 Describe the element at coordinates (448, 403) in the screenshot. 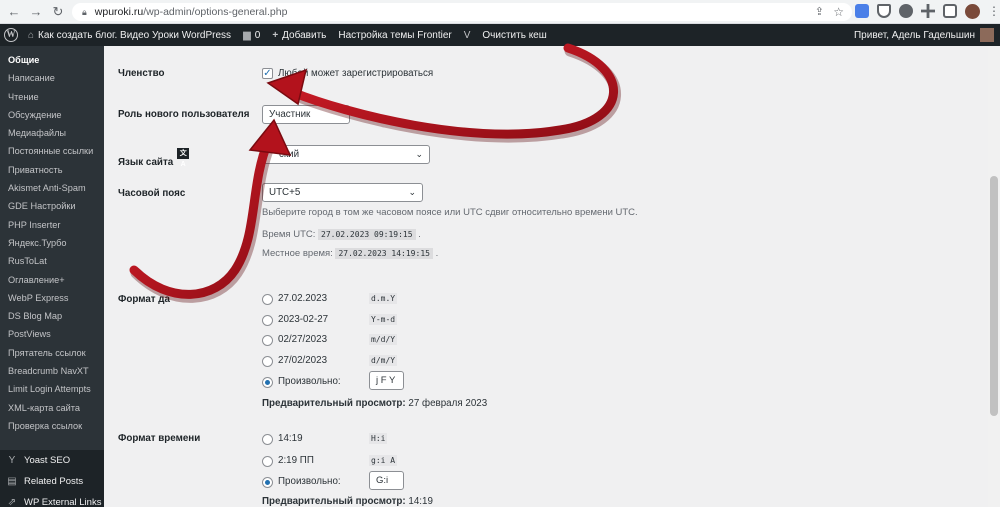

I see `date-preview-value: 27 февраля 2023` at that location.